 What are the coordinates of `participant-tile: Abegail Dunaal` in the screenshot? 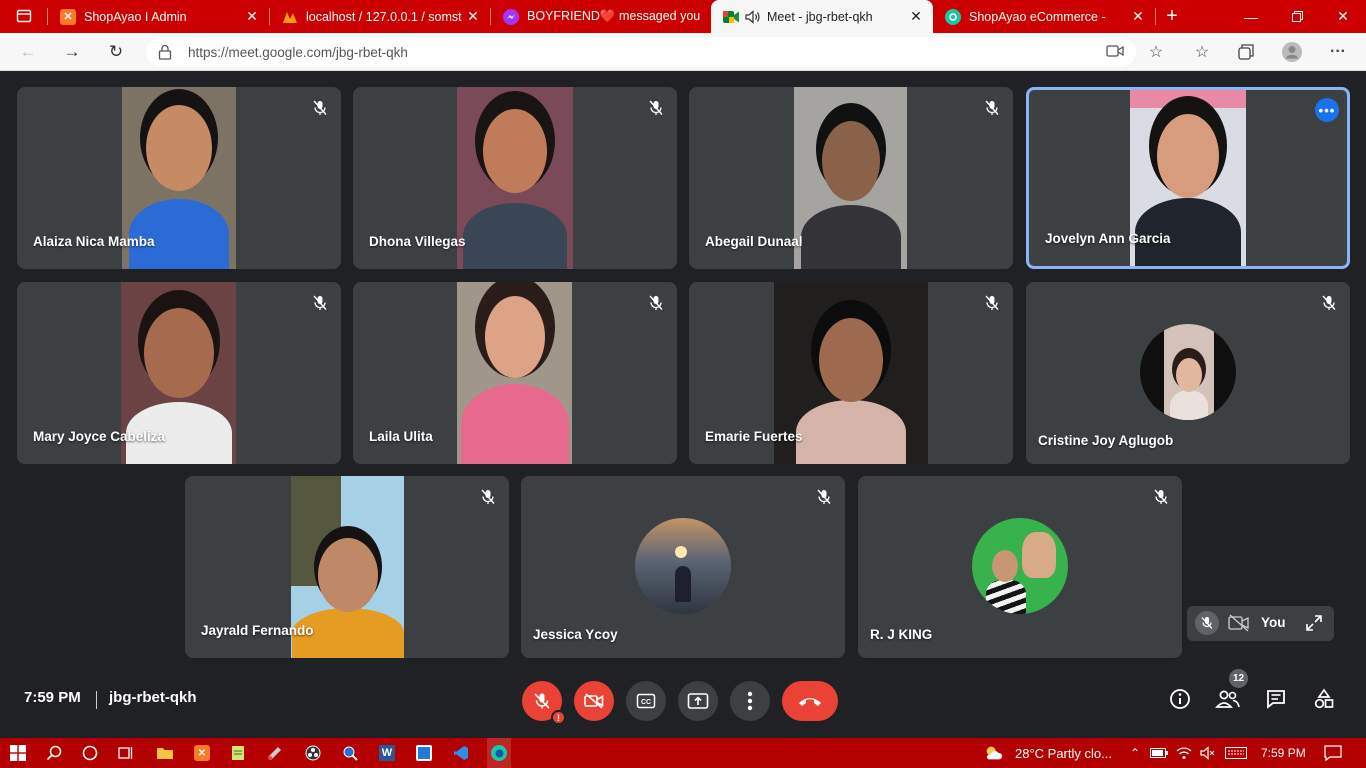 It's located at (851, 178).